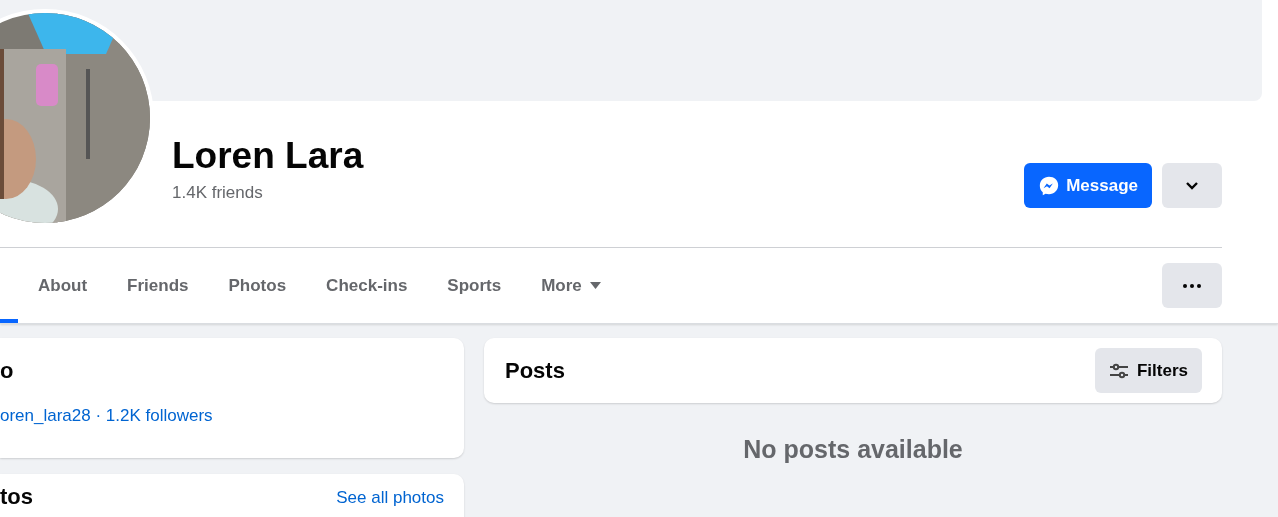 Image resolution: width=1278 pixels, height=517 pixels. What do you see at coordinates (1118, 370) in the screenshot?
I see `sliders-icon` at bounding box center [1118, 370].